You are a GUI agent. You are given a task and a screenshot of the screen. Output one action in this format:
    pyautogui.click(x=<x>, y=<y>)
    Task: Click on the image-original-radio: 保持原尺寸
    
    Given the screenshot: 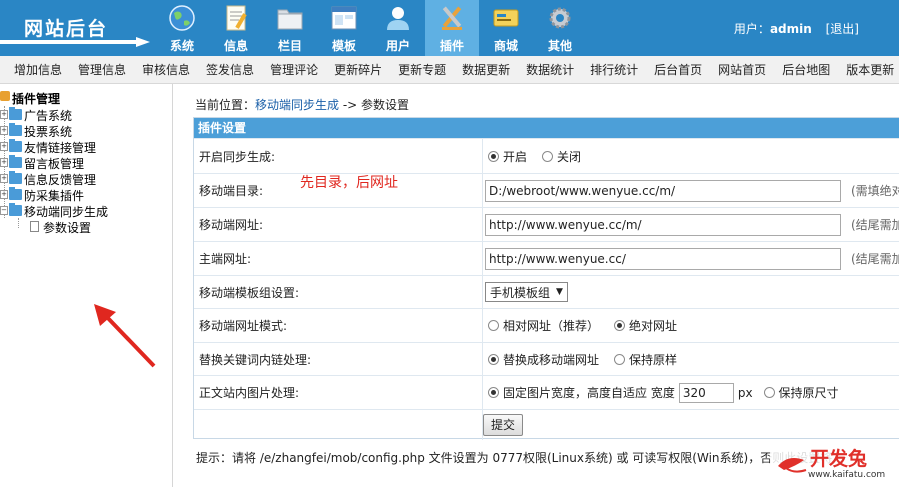 What is the action you would take?
    pyautogui.click(x=799, y=392)
    